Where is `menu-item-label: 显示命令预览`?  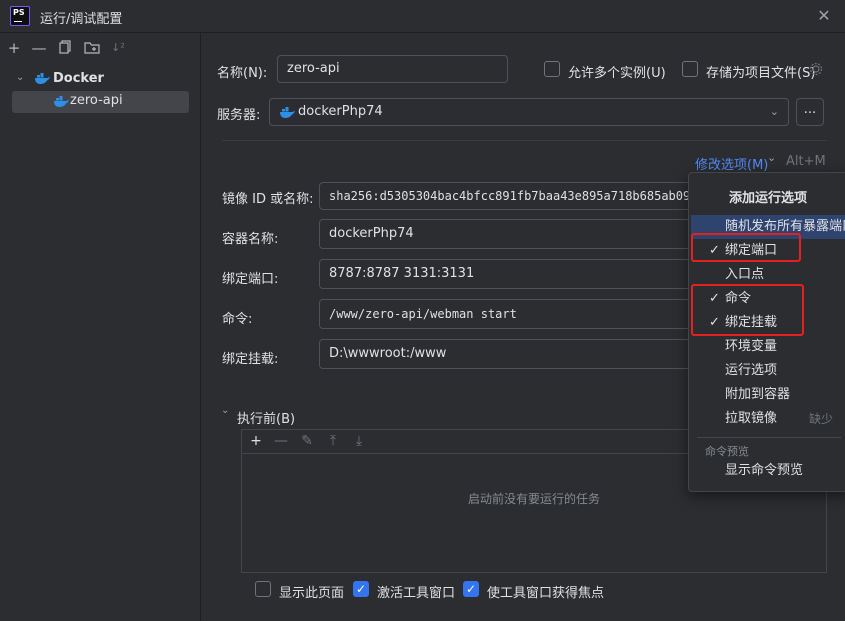 menu-item-label: 显示命令预览 is located at coordinates (764, 470).